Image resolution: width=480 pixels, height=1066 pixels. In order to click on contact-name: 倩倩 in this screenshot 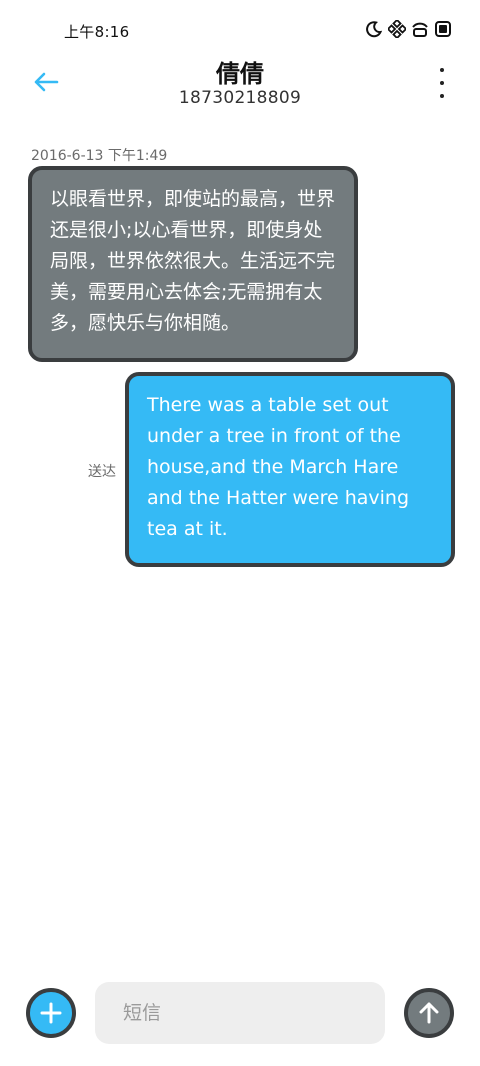, I will do `click(240, 74)`.